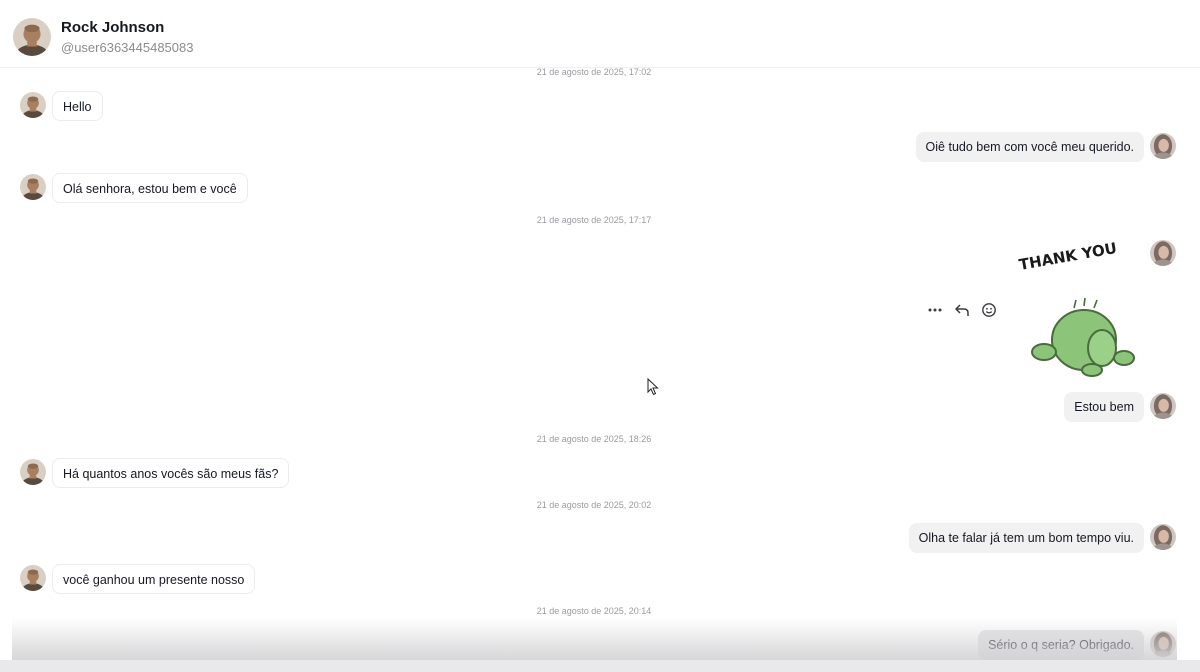  Describe the element at coordinates (1061, 645) in the screenshot. I see `message-bubble-outgoing: Sério o q seria? Obrigado.` at that location.